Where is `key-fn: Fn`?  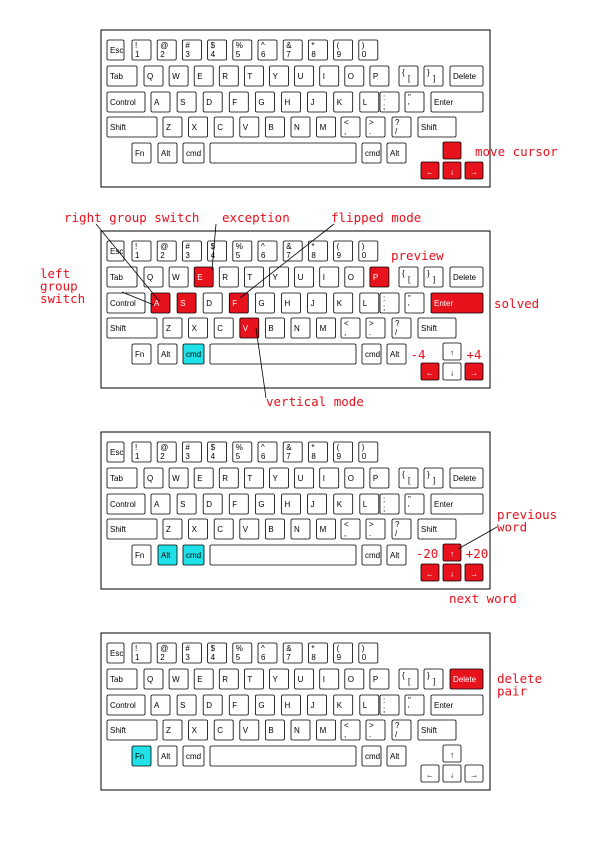 key-fn: Fn is located at coordinates (141, 354).